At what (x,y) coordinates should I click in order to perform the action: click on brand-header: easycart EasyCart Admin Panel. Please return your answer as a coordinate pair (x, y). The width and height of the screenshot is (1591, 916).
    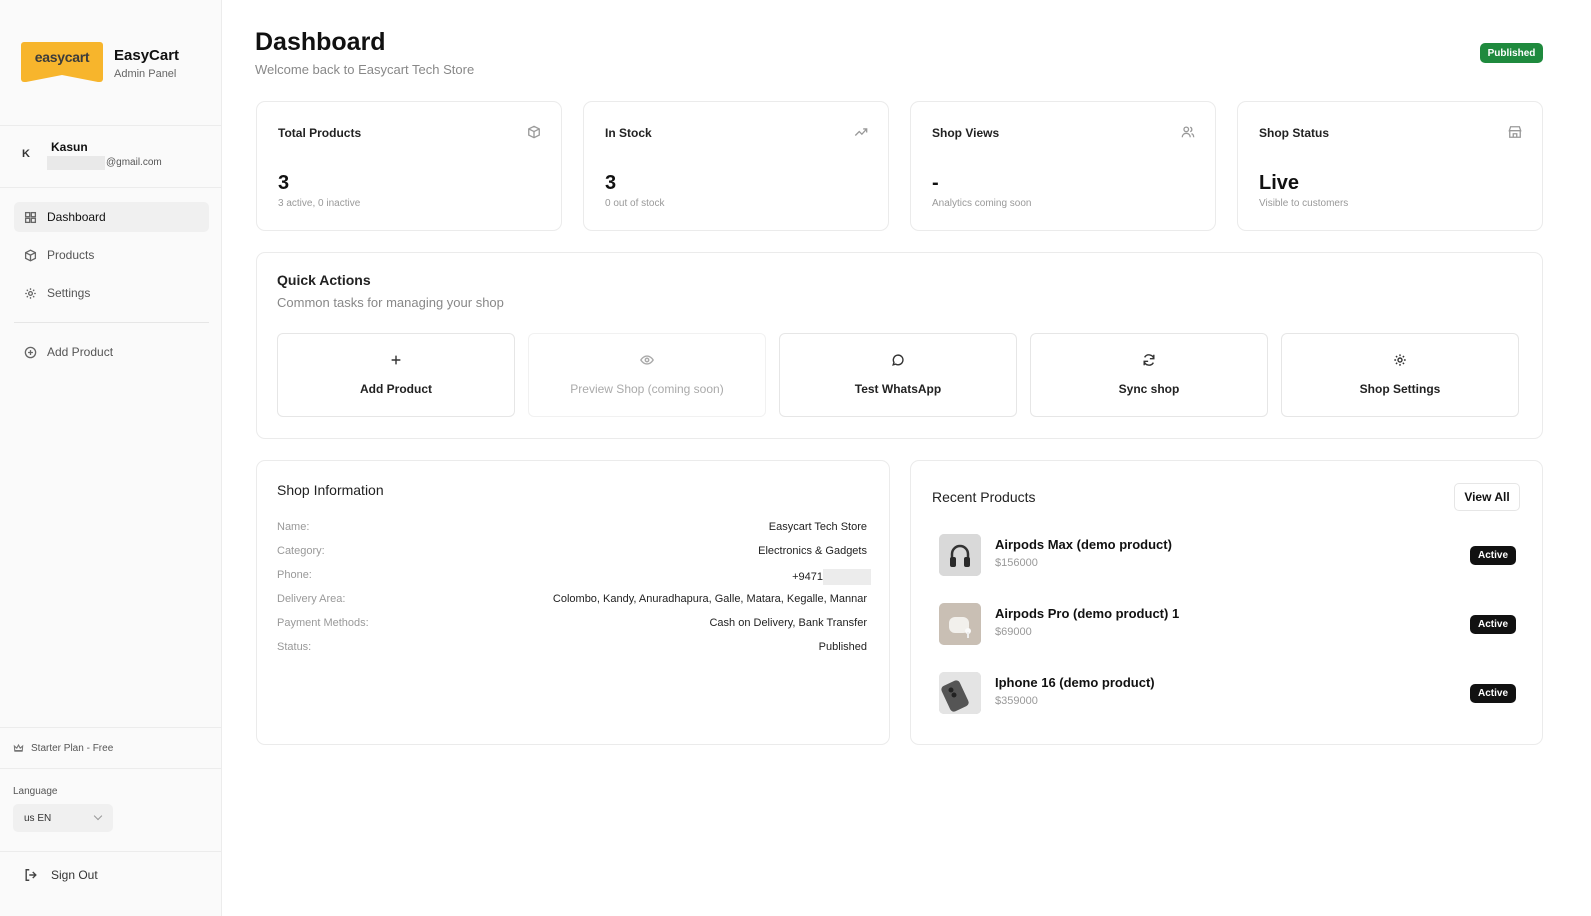
    Looking at the image, I should click on (111, 63).